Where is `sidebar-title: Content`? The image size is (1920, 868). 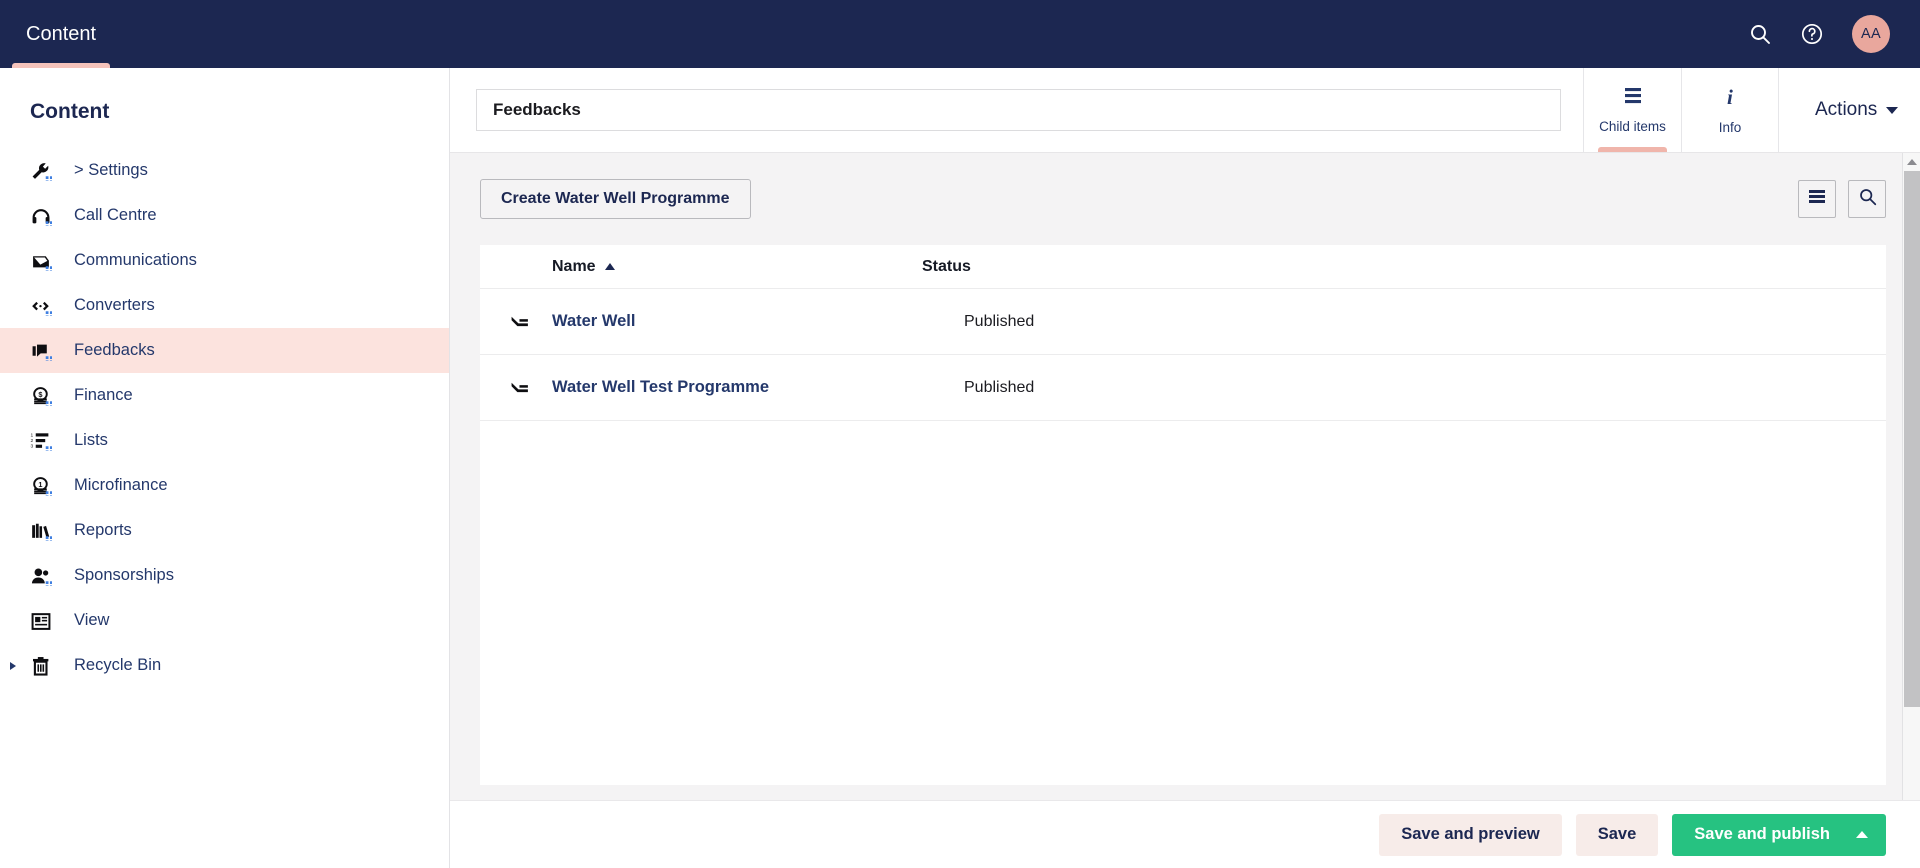 sidebar-title: Content is located at coordinates (70, 111).